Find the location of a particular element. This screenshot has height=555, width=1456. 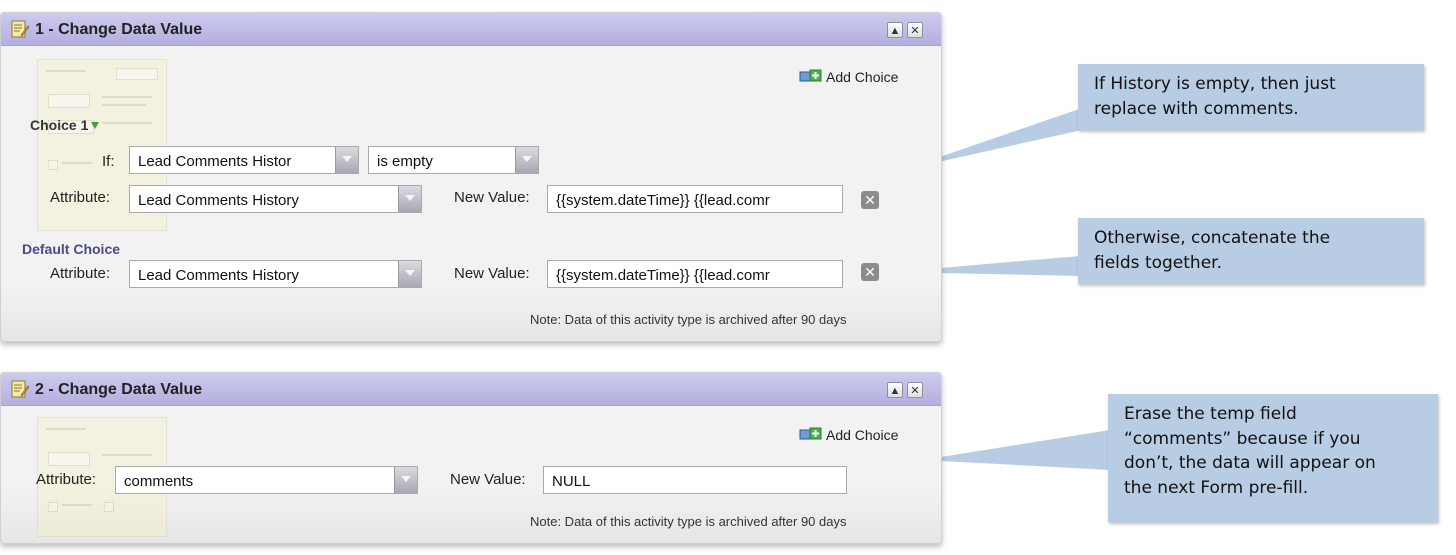

panel-1-title: 1 - Change Data Value is located at coordinates (119, 29).